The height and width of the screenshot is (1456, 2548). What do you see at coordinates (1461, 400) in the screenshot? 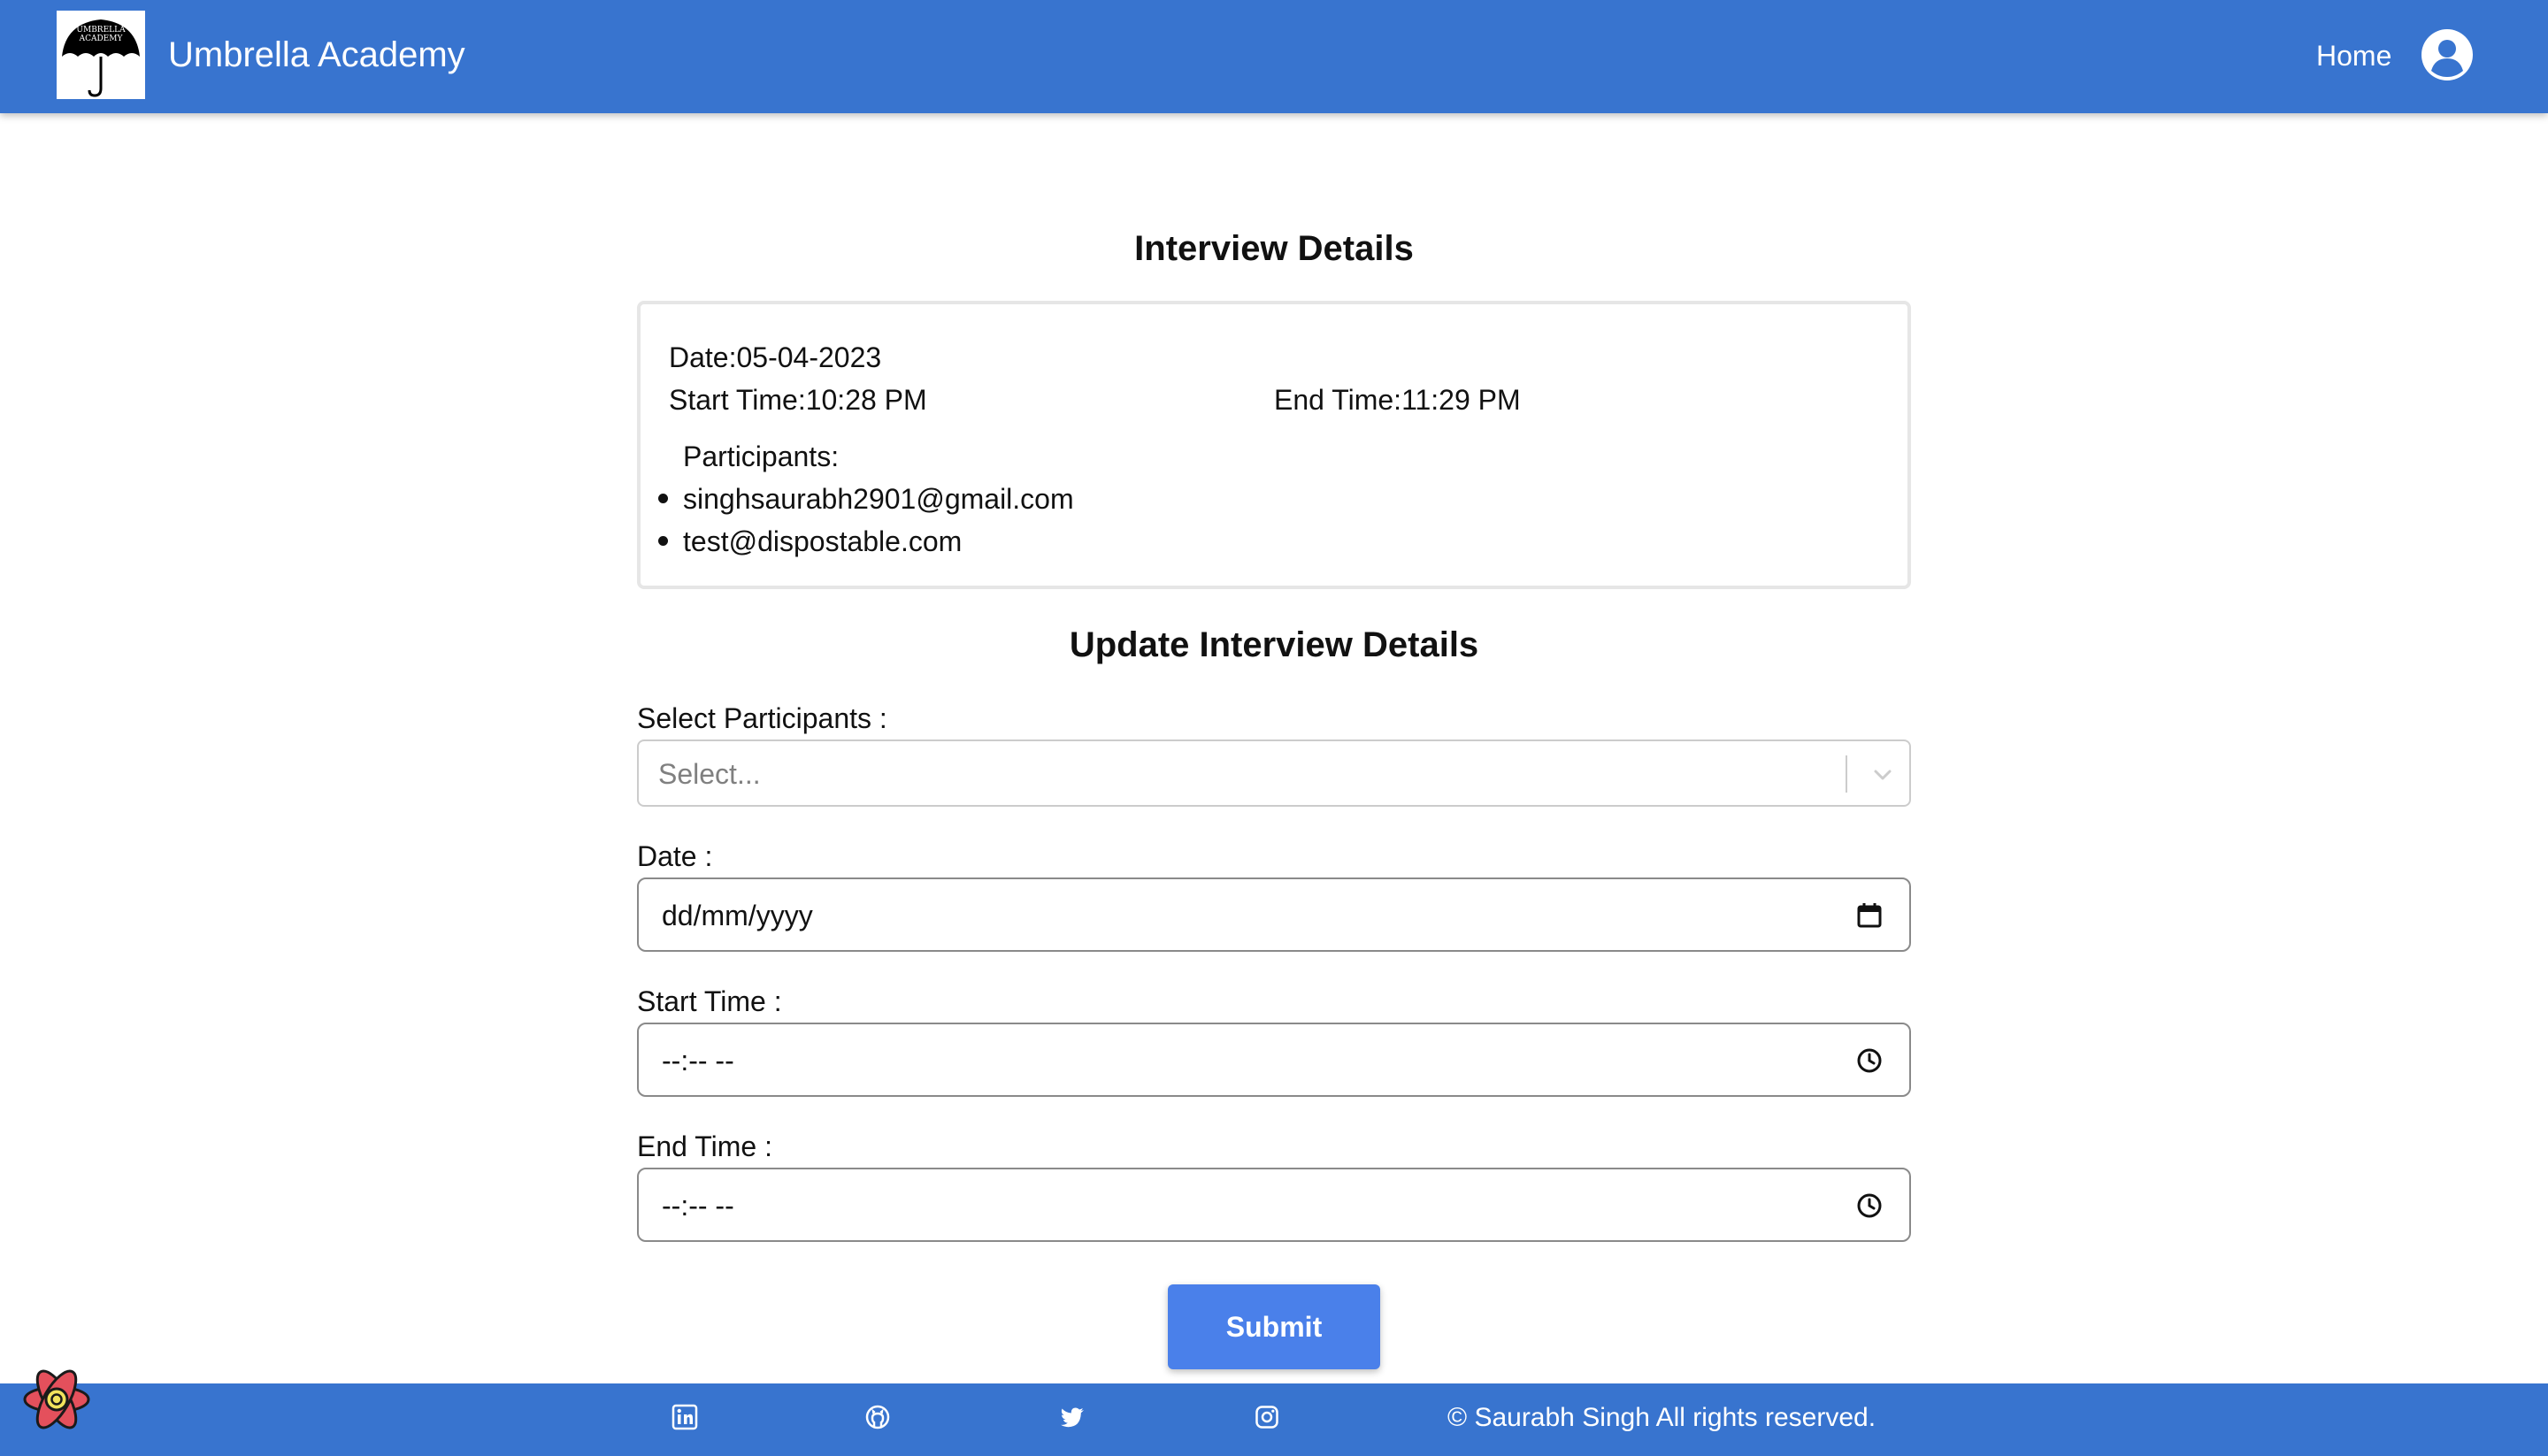
I see `end-time-value: 11:29 PM` at bounding box center [1461, 400].